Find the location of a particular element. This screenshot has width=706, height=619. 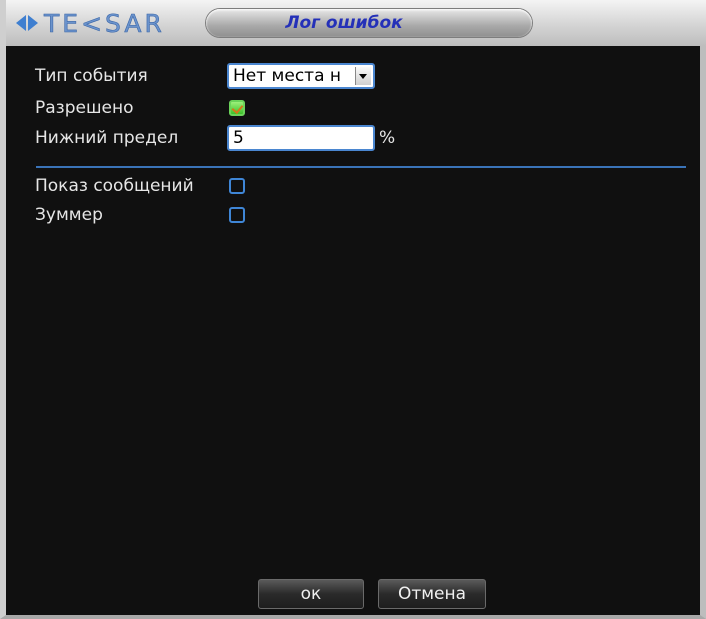

brand-logo: TE<SAR is located at coordinates (90, 23).